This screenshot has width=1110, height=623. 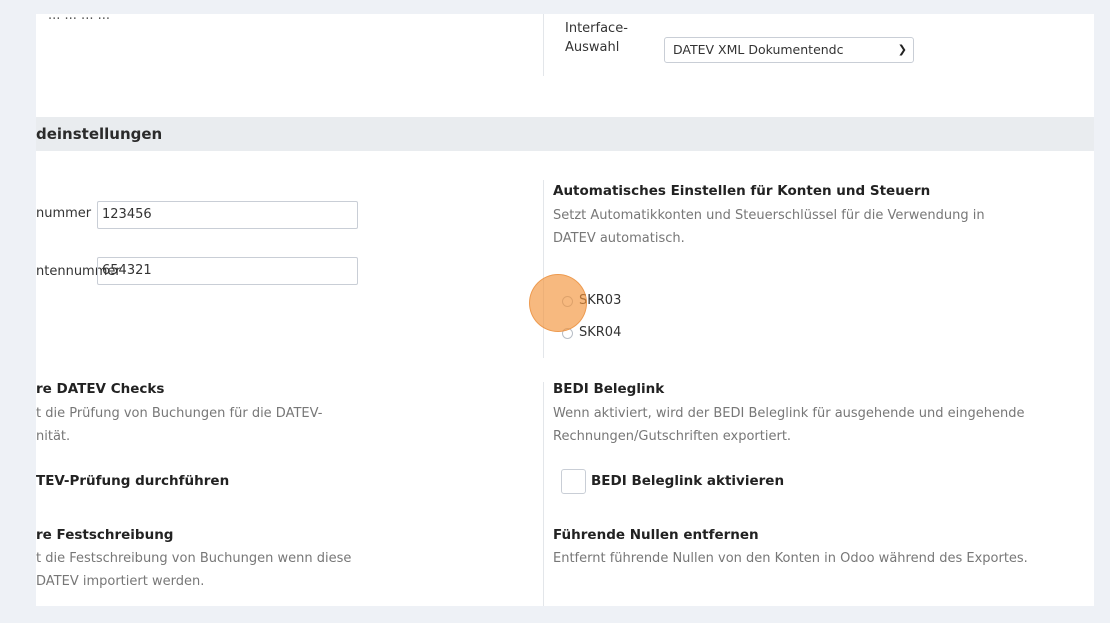 I want to click on datev-check-option-label: TEV-Prüfung durchführen, so click(x=132, y=481).